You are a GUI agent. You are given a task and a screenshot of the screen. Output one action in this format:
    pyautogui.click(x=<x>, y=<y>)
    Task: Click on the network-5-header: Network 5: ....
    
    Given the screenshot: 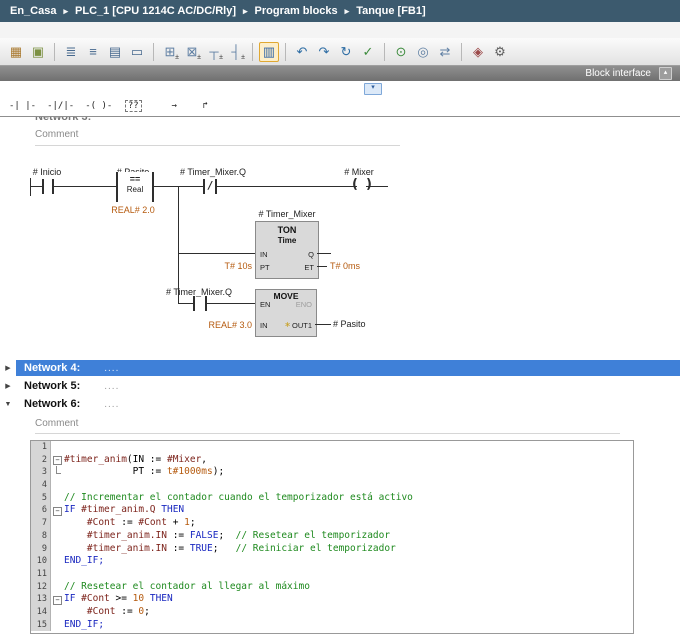 What is the action you would take?
    pyautogui.click(x=348, y=386)
    